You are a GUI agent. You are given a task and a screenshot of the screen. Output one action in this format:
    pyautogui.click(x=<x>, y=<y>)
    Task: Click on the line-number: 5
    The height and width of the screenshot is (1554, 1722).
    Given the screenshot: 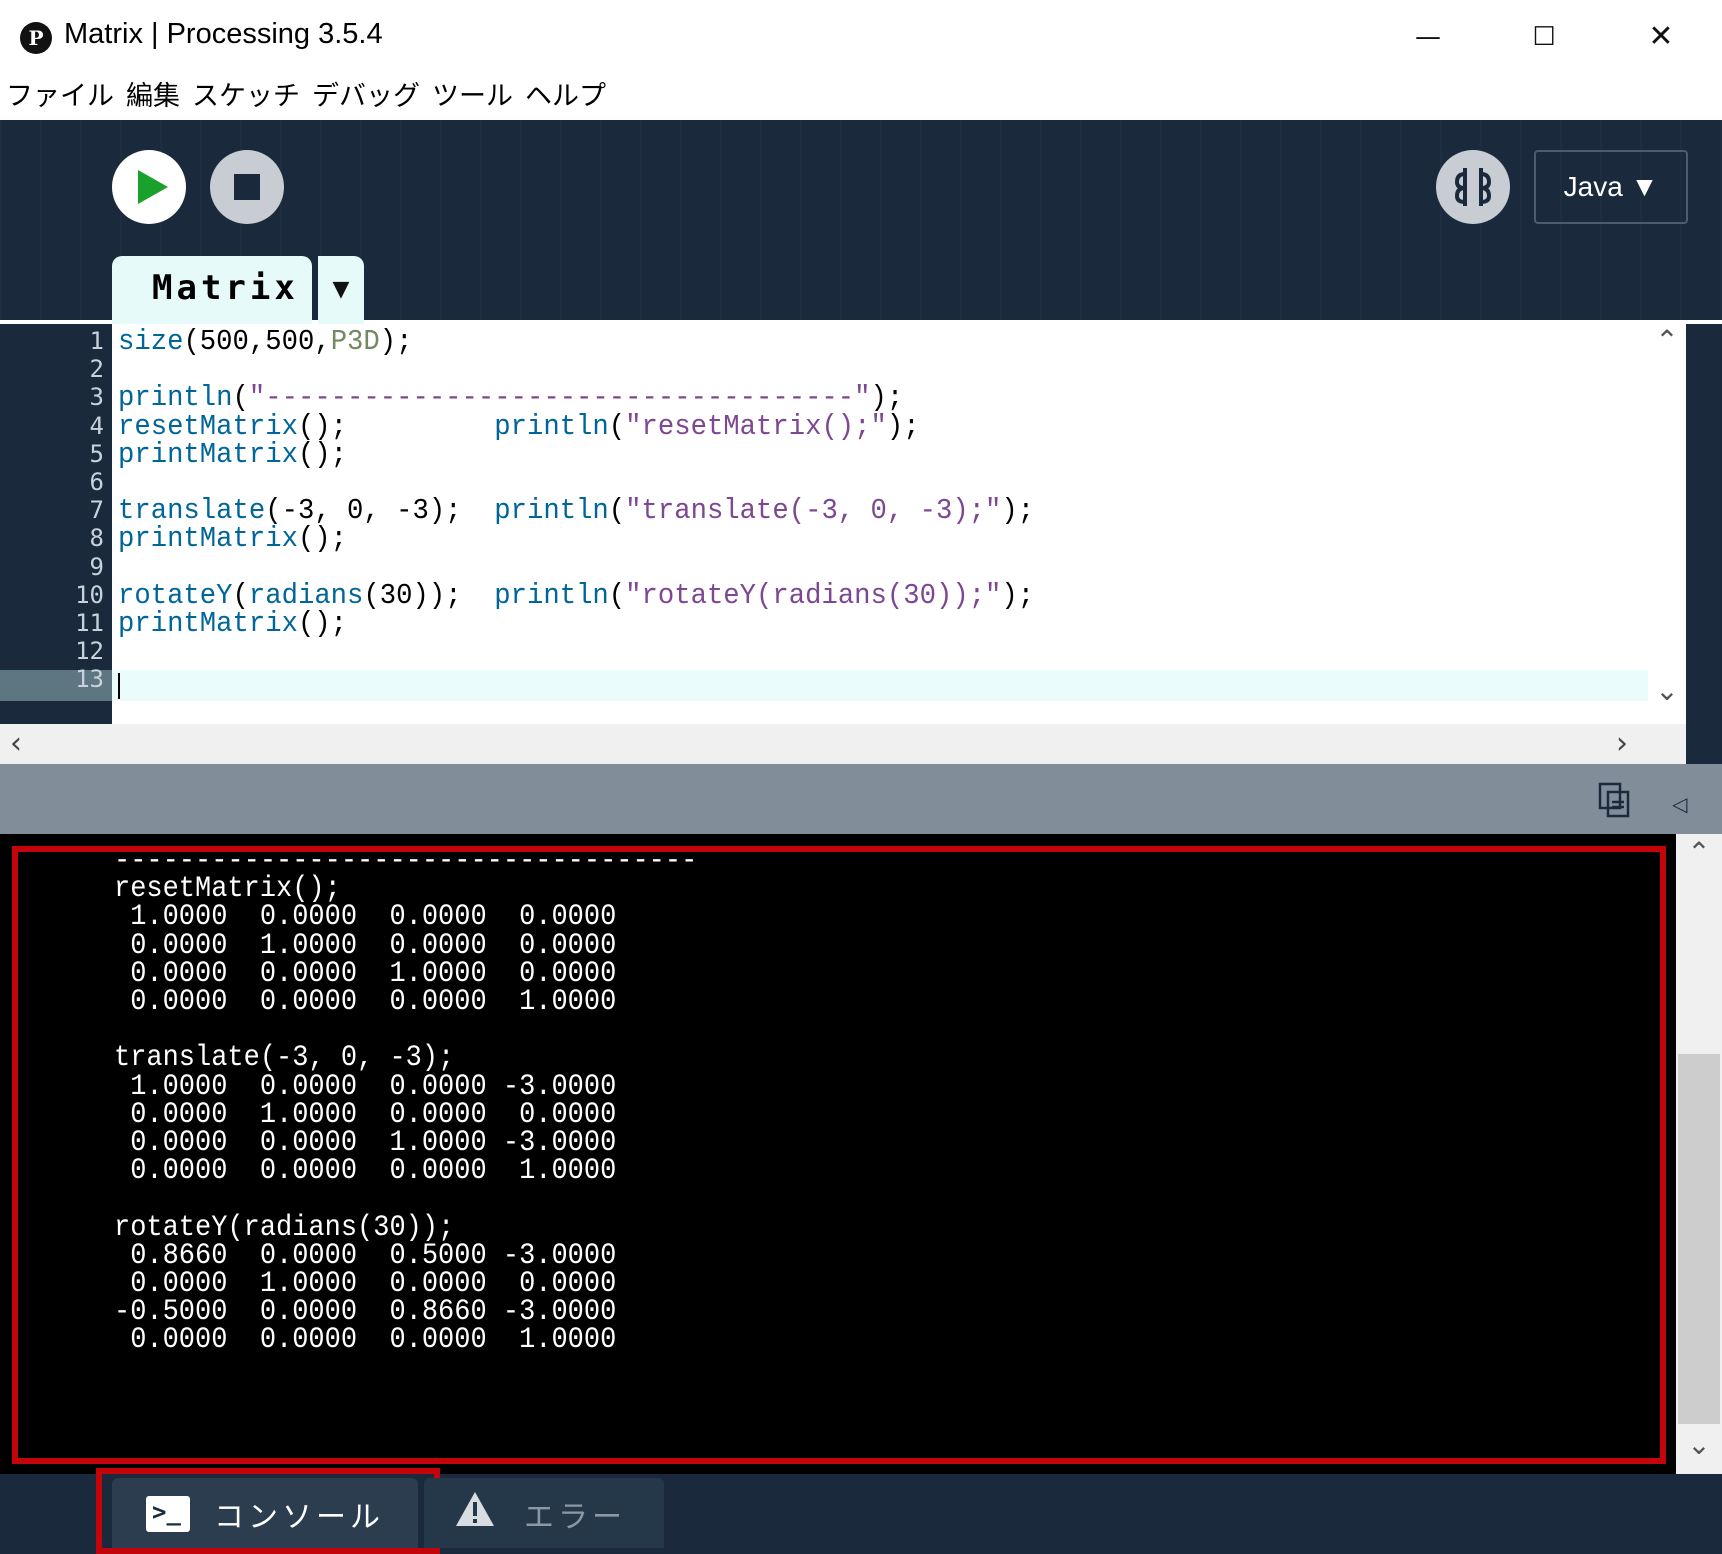 What is the action you would take?
    pyautogui.click(x=96, y=453)
    